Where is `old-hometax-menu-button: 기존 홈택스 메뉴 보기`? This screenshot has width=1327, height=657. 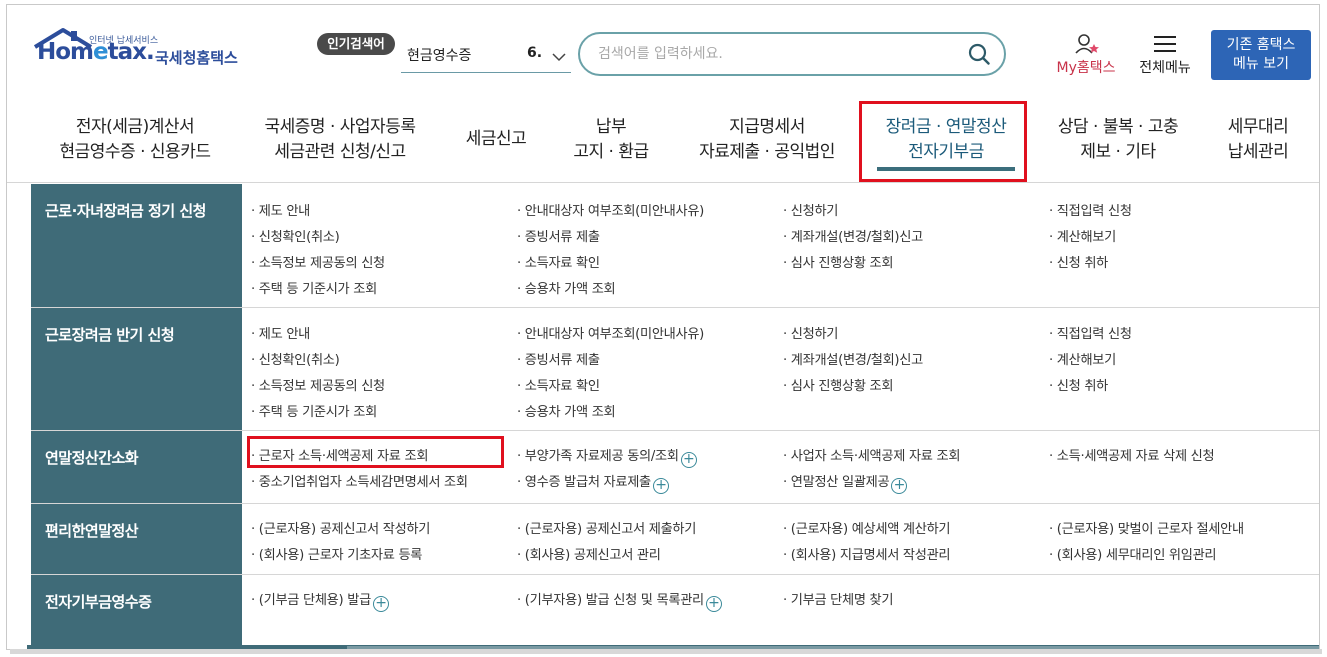 old-hometax-menu-button: 기존 홈택스 메뉴 보기 is located at coordinates (1261, 55).